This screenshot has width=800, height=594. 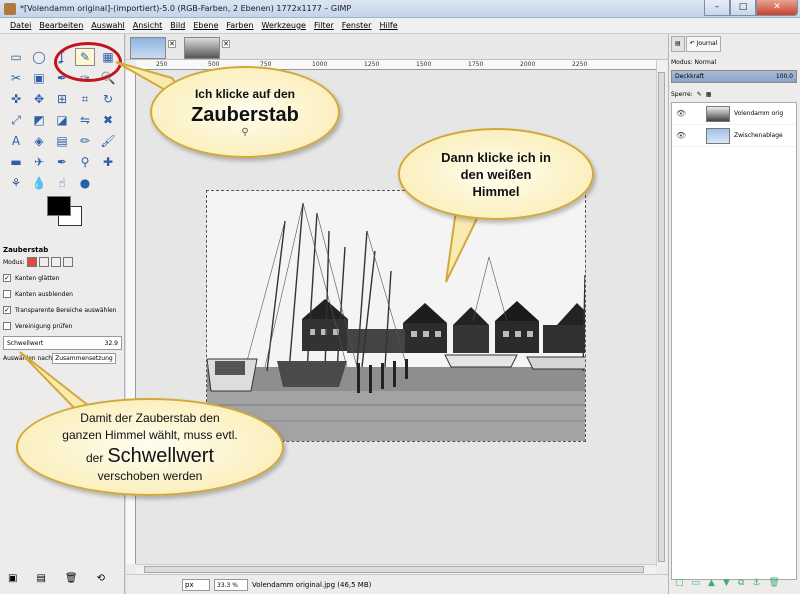 I want to click on mode-subtract-button, so click(x=55, y=262).